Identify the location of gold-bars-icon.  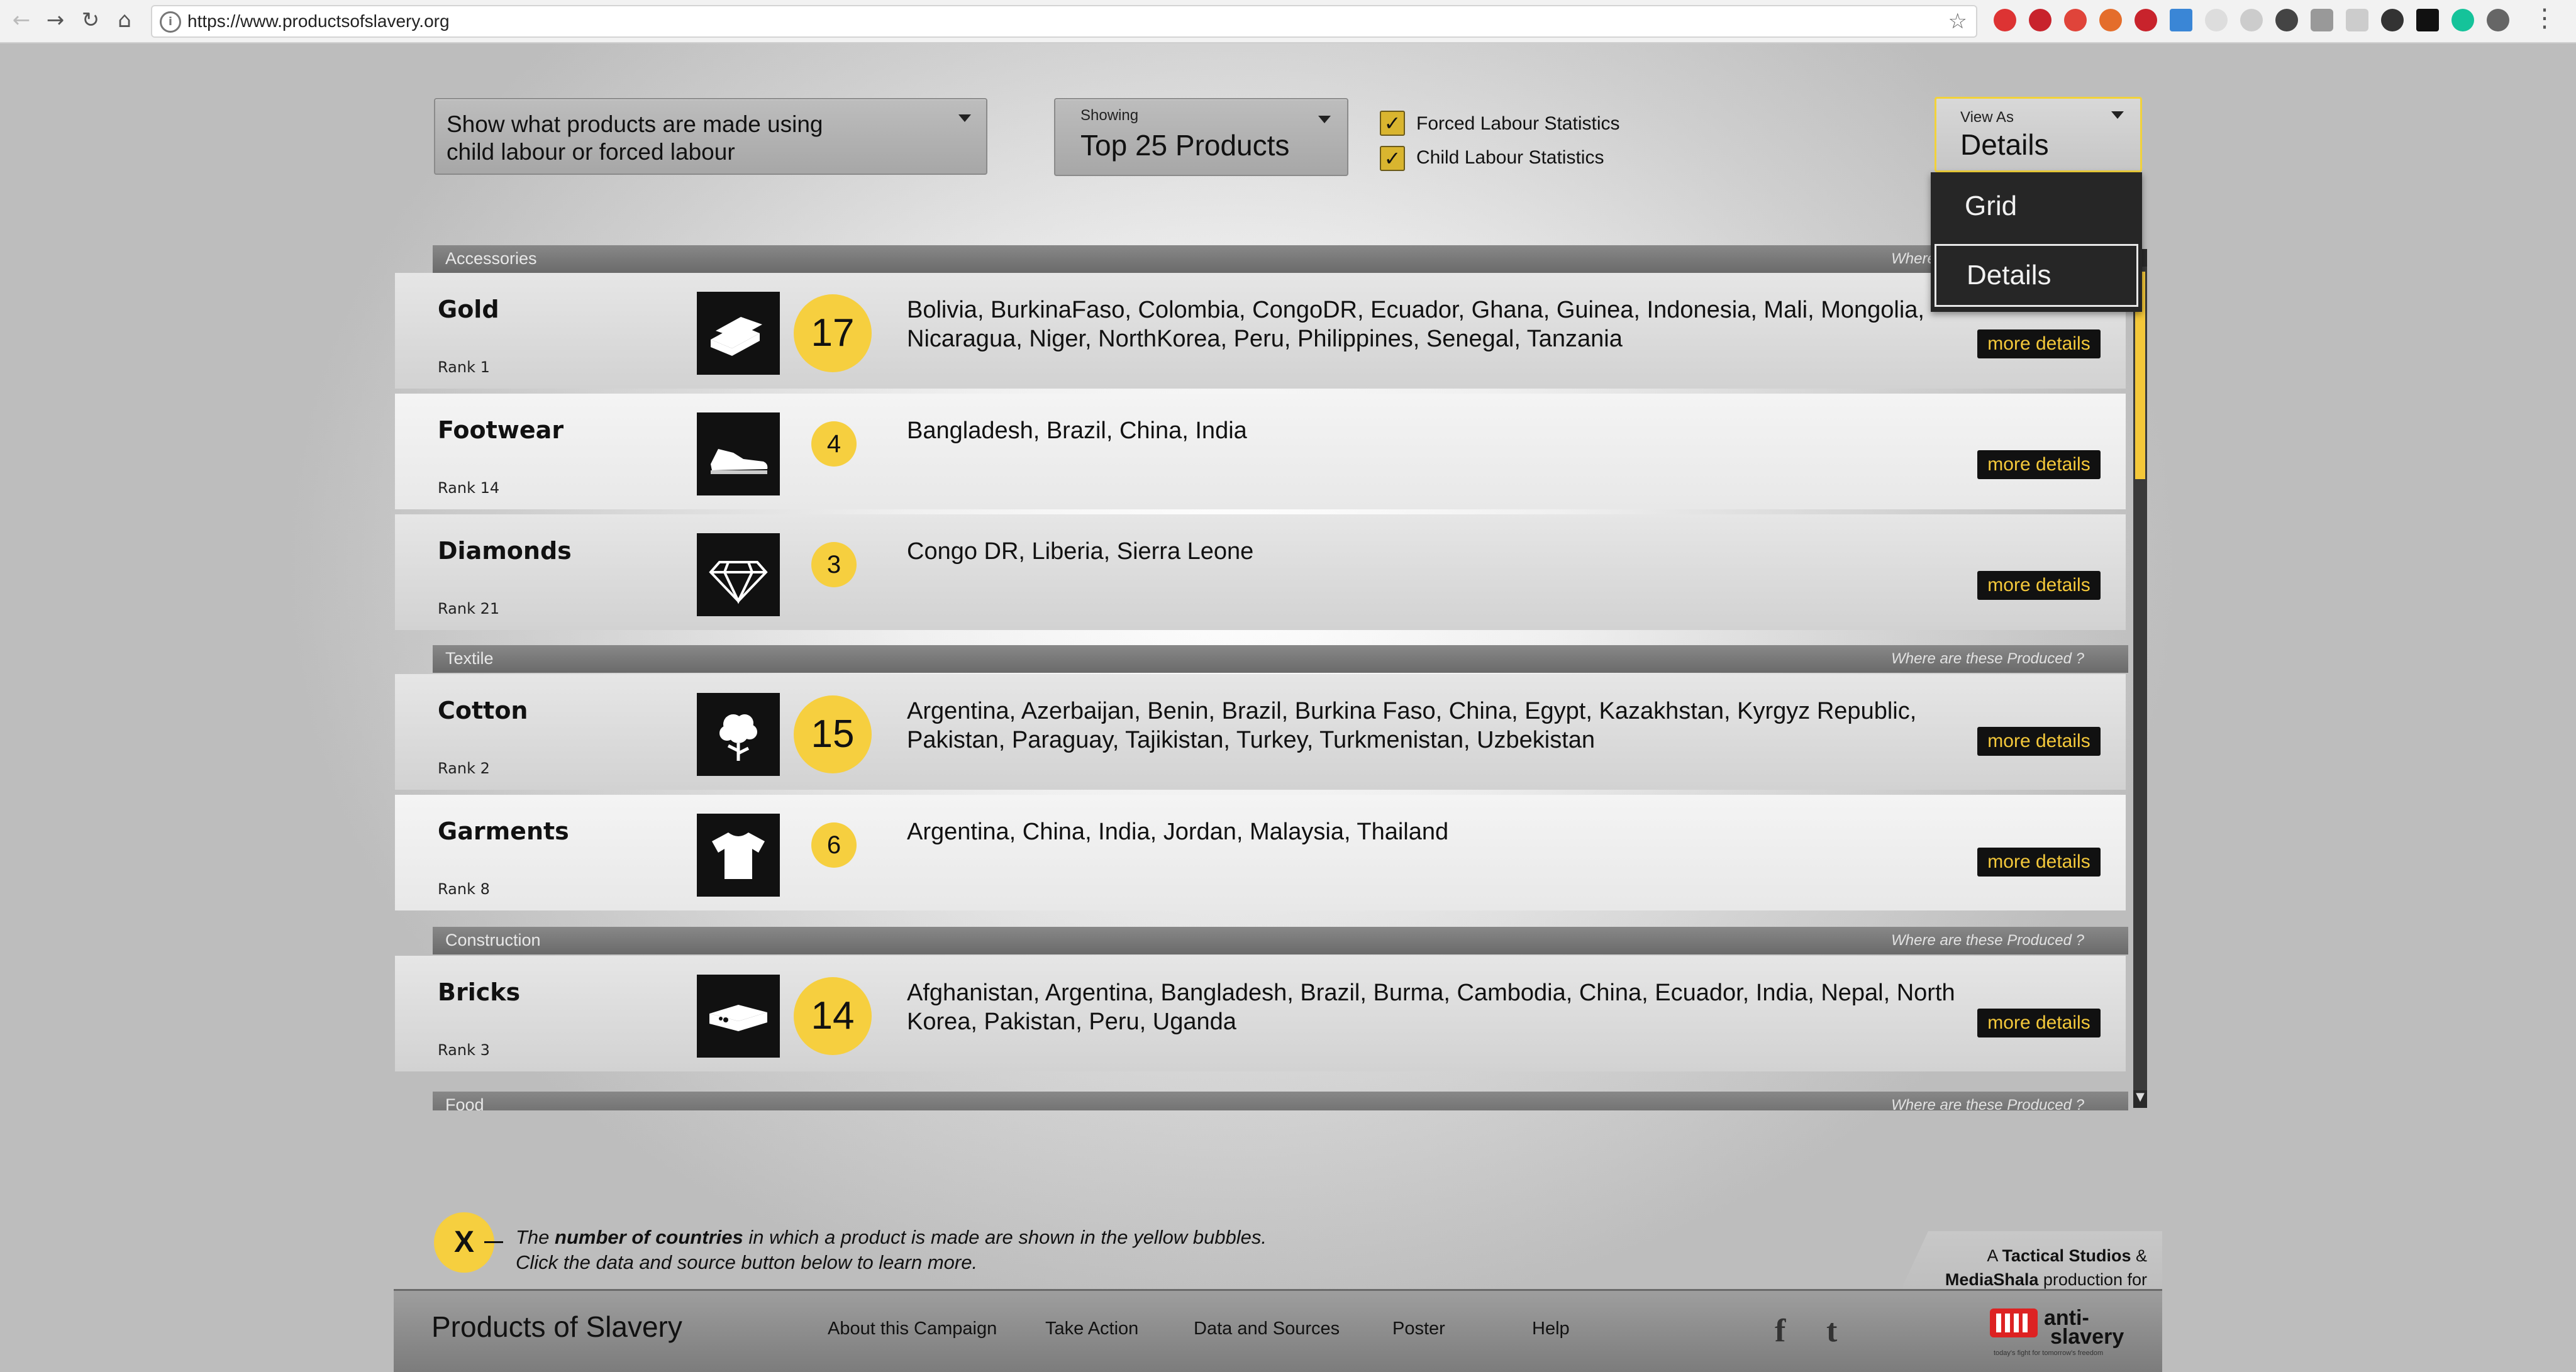
(738, 333).